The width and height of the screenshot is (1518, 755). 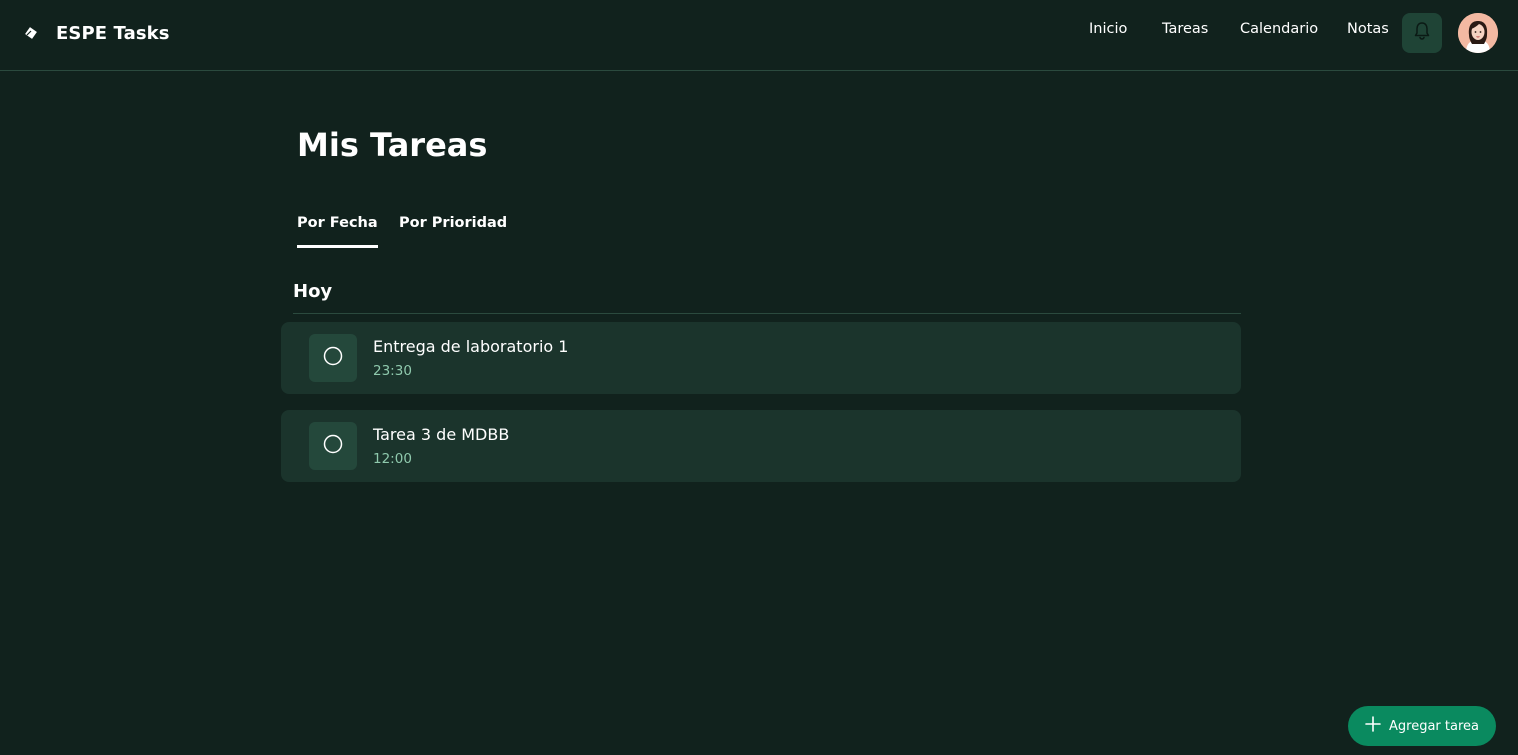 What do you see at coordinates (1373, 726) in the screenshot?
I see `plus-icon` at bounding box center [1373, 726].